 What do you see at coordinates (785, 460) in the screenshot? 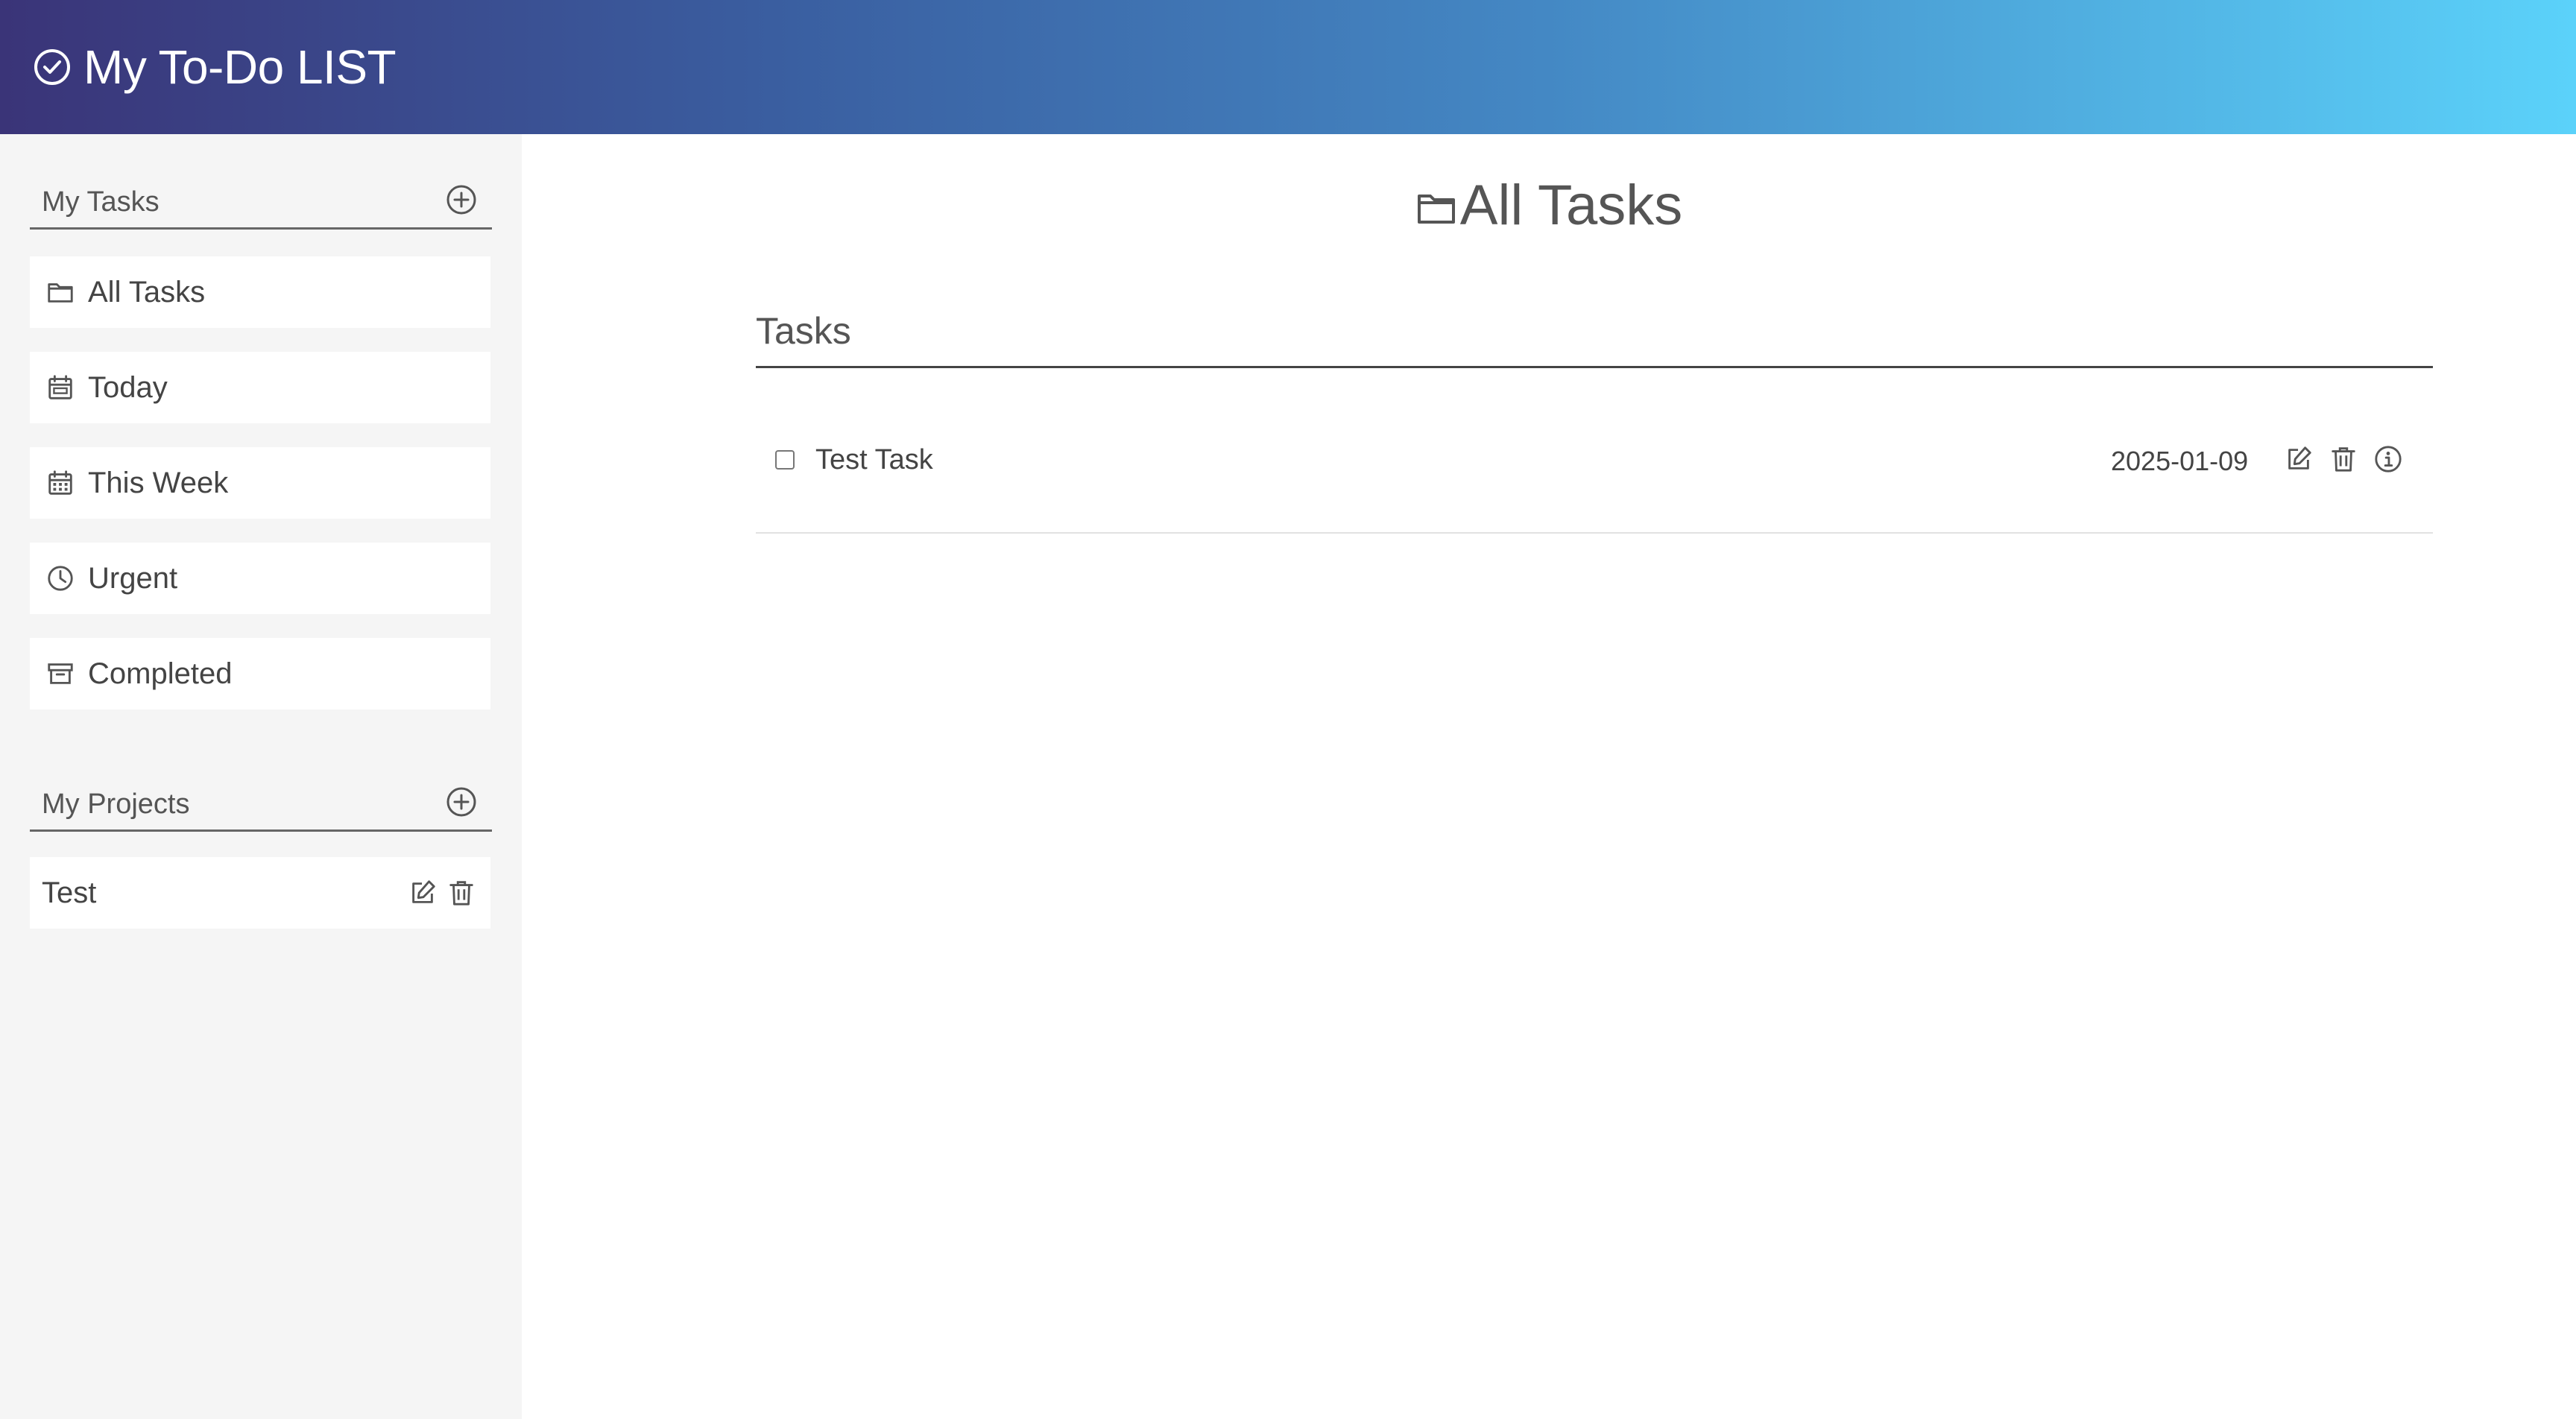
I see `task-complete-checkbox` at bounding box center [785, 460].